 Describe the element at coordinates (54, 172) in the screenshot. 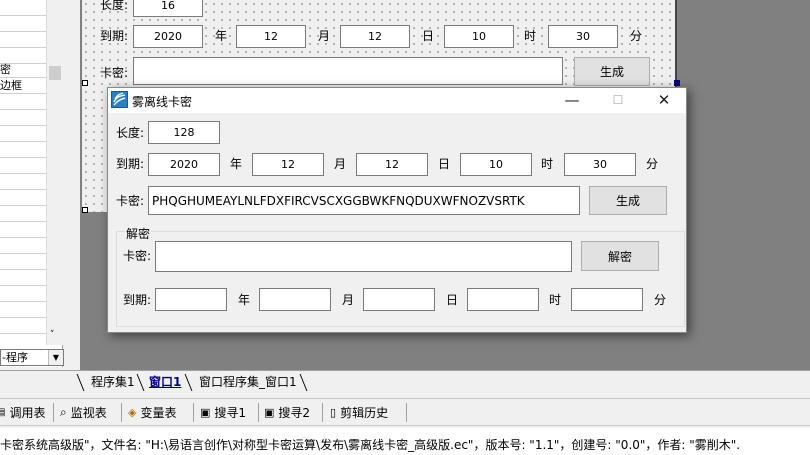

I see `property-scrollbar: ˅` at that location.